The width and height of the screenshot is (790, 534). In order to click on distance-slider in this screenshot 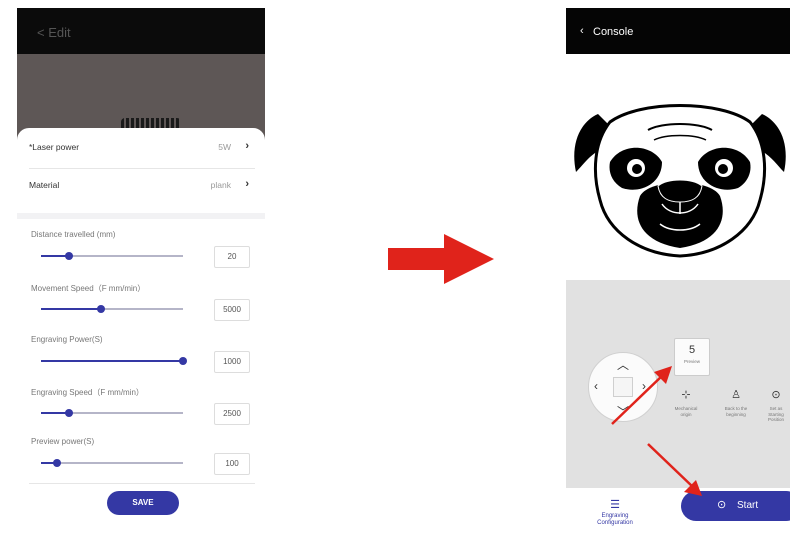, I will do `click(112, 256)`.